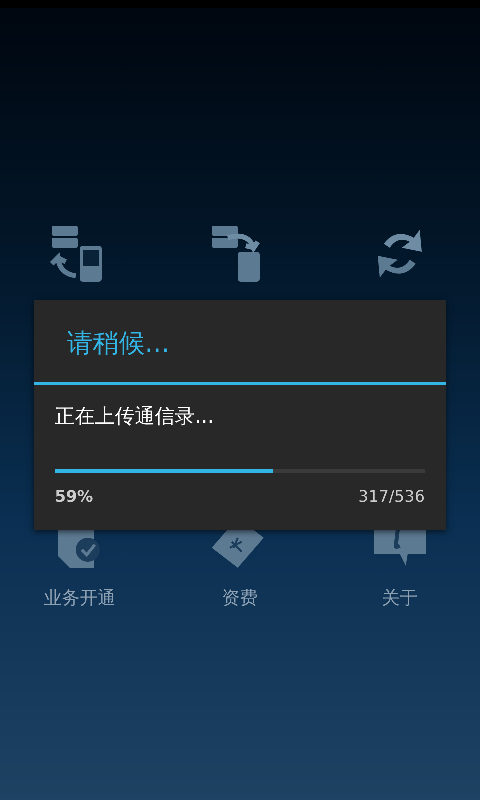  Describe the element at coordinates (391, 496) in the screenshot. I see `progress-count: 317/536` at that location.